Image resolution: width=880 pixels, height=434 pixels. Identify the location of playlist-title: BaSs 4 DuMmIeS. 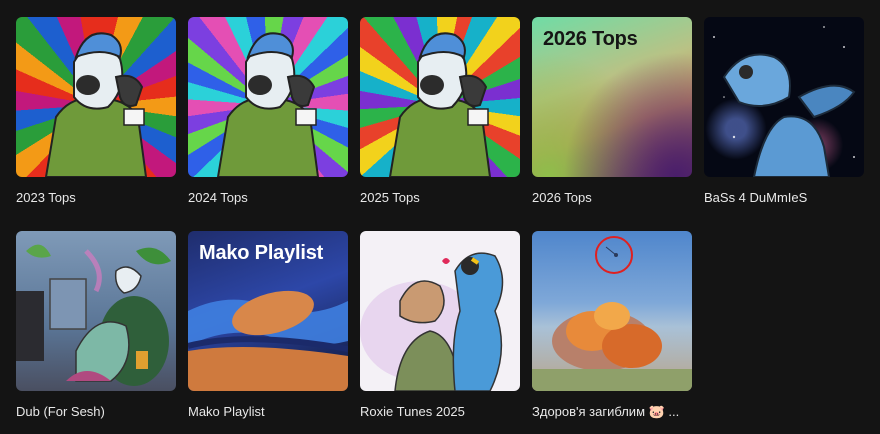
(784, 198).